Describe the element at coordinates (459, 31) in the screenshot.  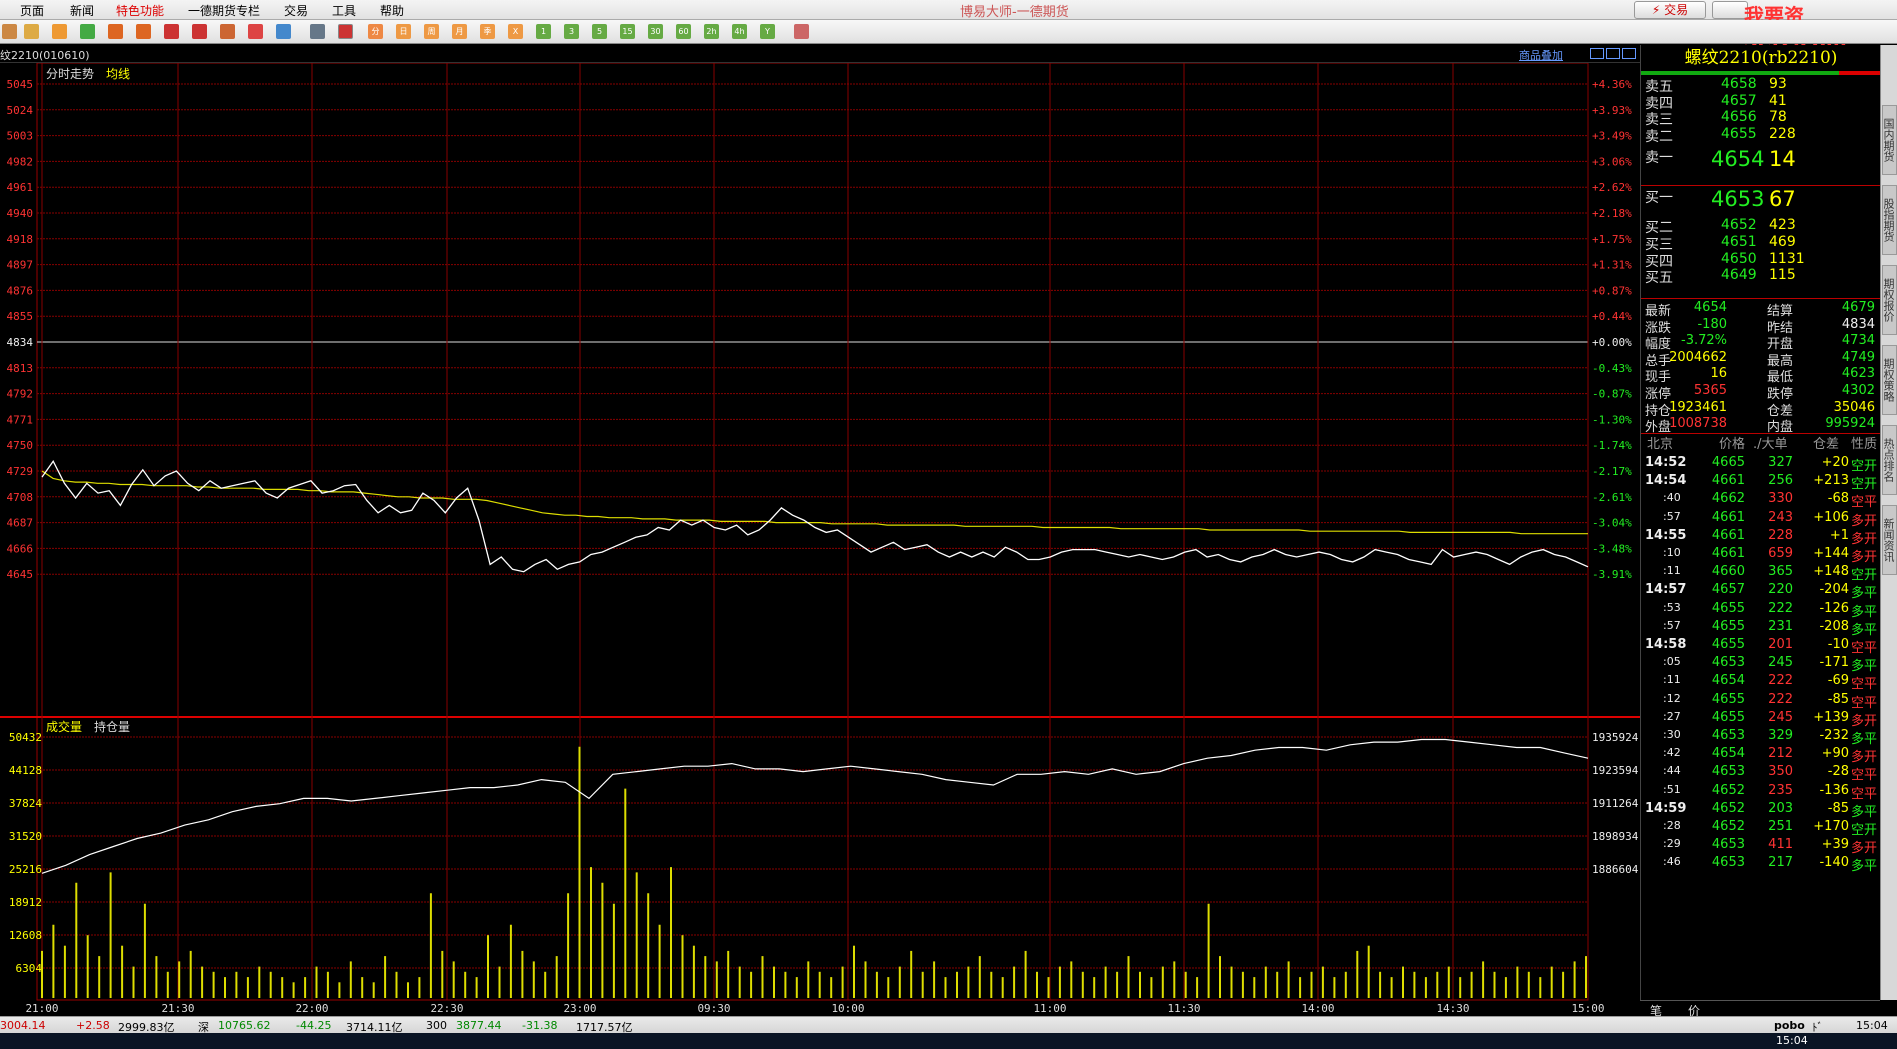
I see `period-button-month: 月` at that location.